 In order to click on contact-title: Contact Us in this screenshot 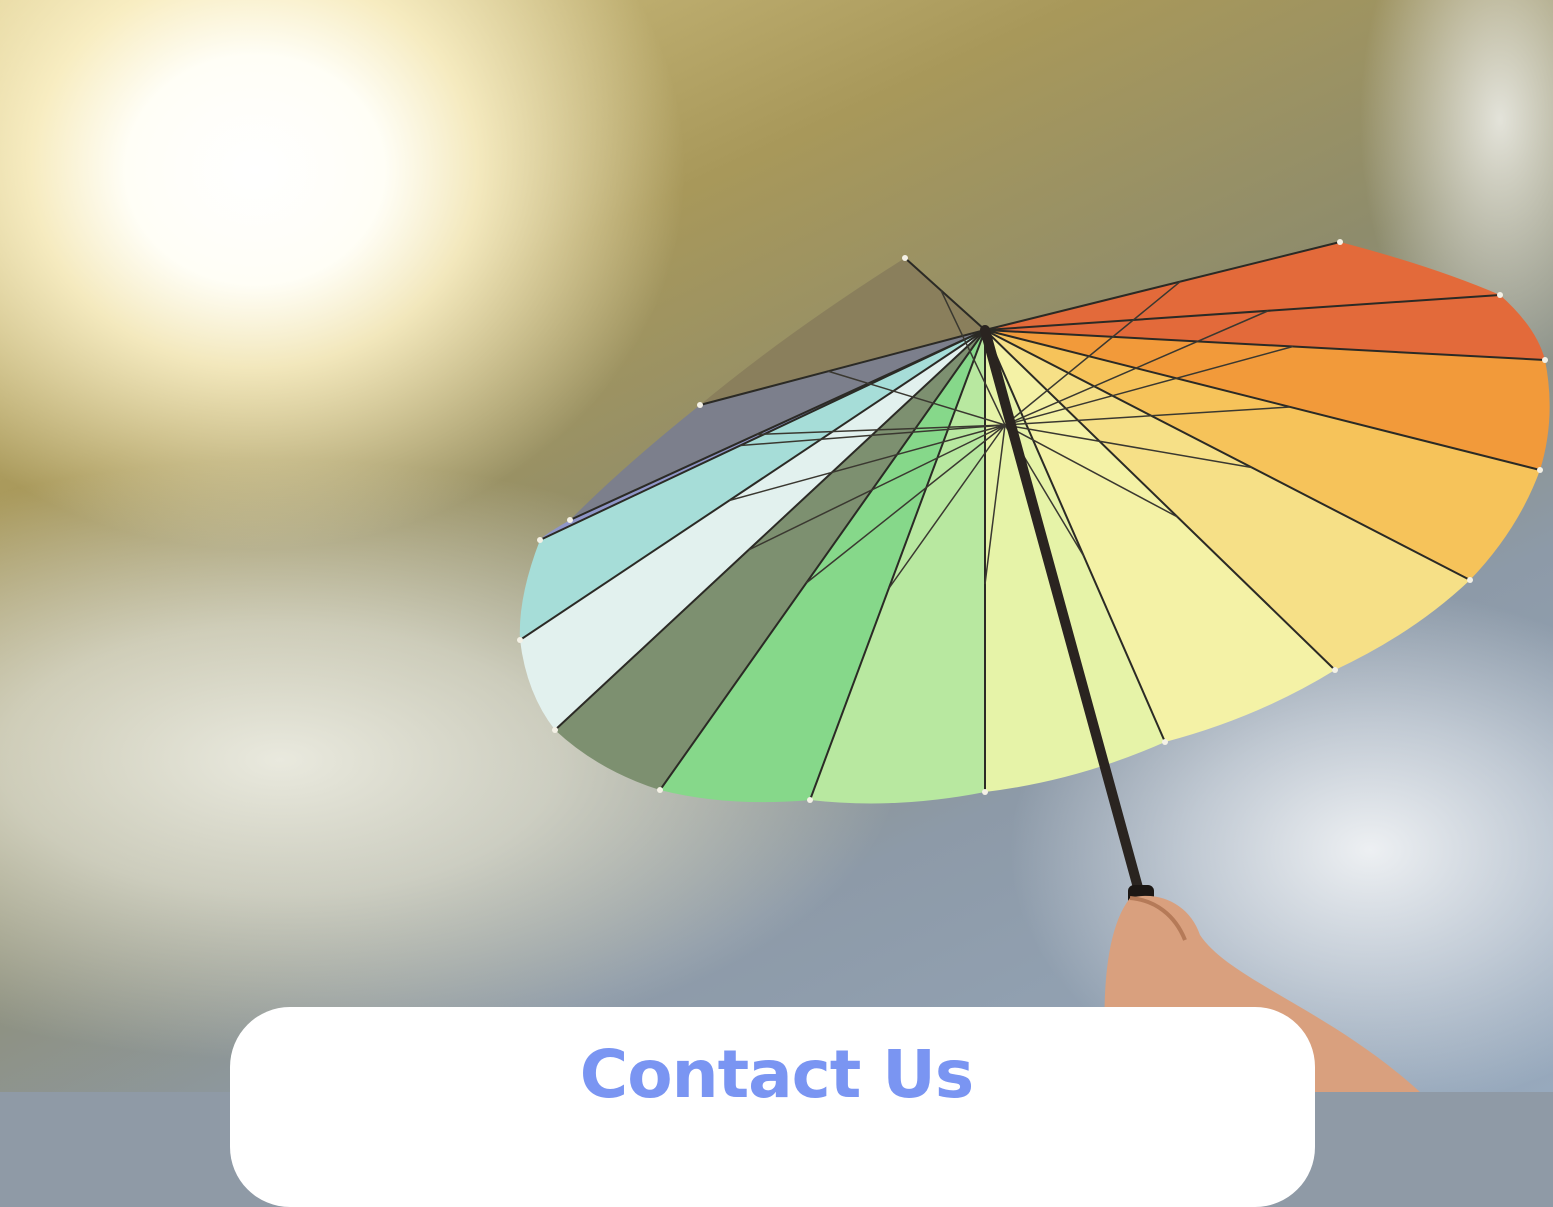, I will do `click(776, 1074)`.